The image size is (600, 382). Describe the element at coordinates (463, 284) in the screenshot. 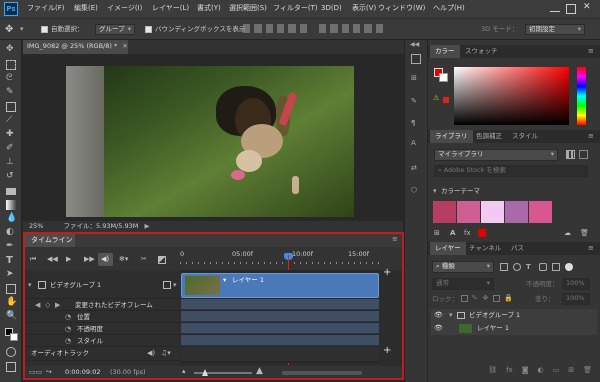

I see `blend-mode-dropdown: 通常 ▾` at that location.